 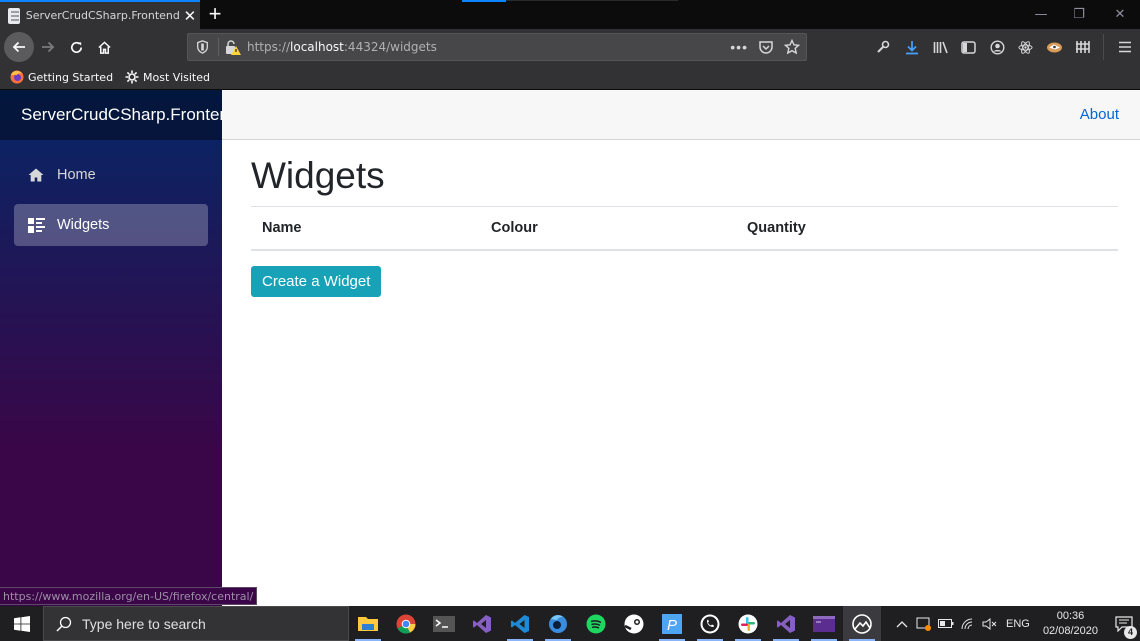 I want to click on account-icon, so click(x=997, y=47).